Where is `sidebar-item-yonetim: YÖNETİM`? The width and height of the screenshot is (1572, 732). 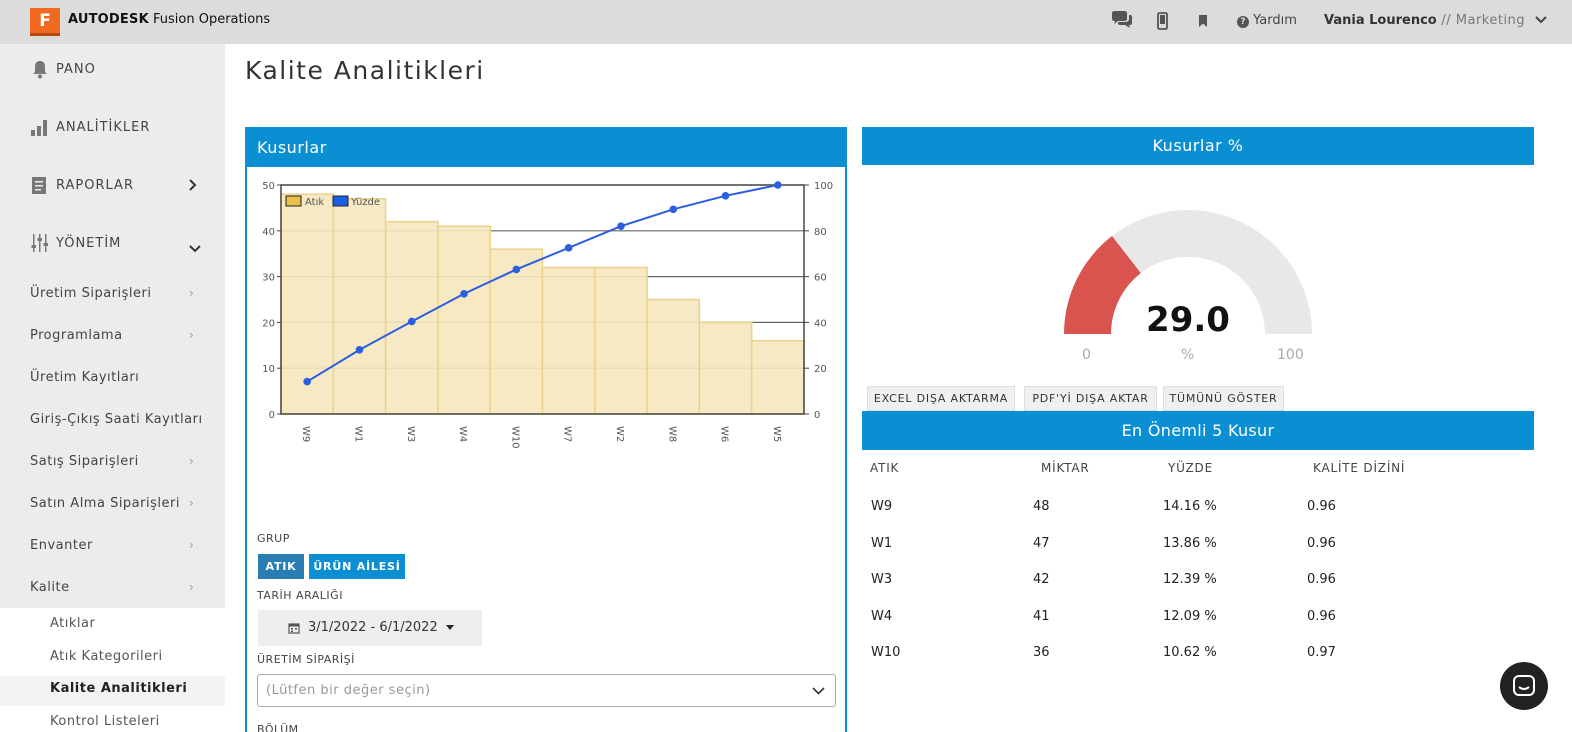 sidebar-item-yonetim: YÖNETİM is located at coordinates (75, 243).